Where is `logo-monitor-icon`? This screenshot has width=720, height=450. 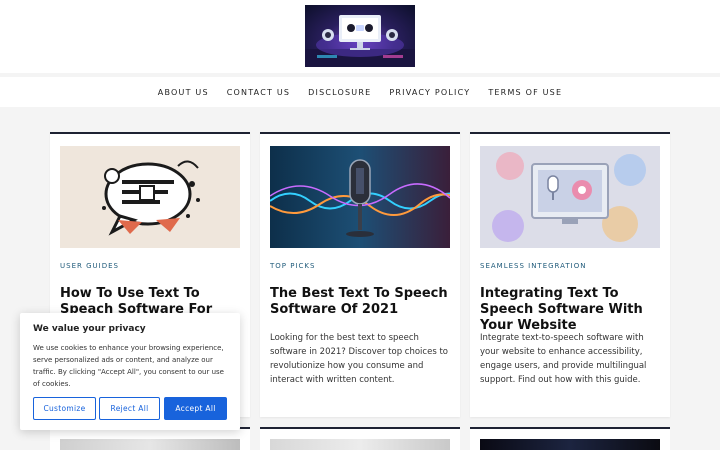 logo-monitor-icon is located at coordinates (360, 36).